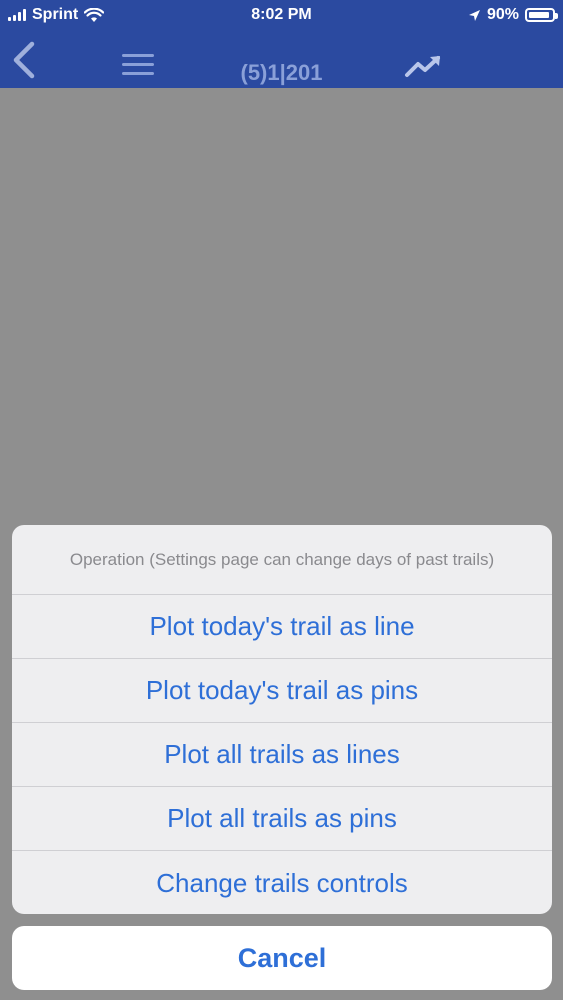 The height and width of the screenshot is (1000, 563). Describe the element at coordinates (282, 755) in the screenshot. I see `plot-all-trails-lines-button: Plot all trails as lines` at that location.